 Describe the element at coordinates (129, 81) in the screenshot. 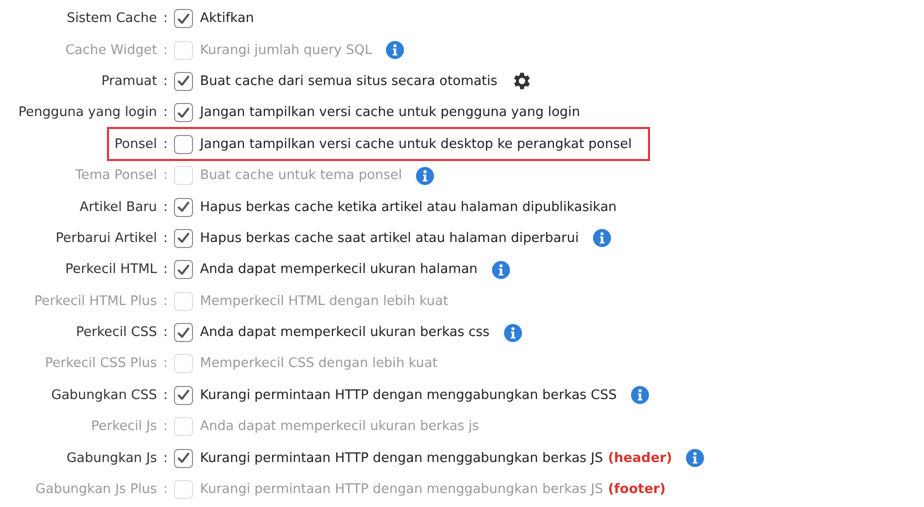

I see `setting-label: Pramuat` at that location.